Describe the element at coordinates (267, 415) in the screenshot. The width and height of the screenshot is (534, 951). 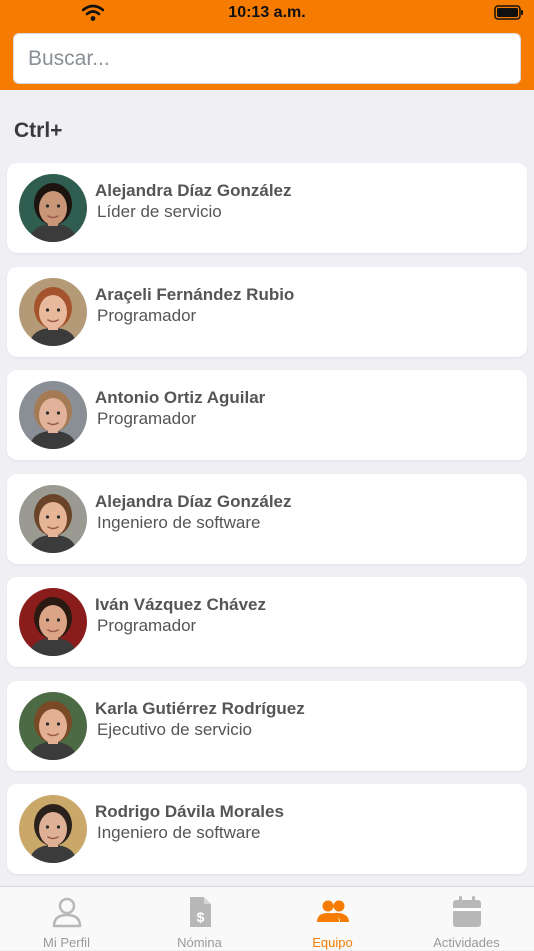
I see `team-member-card: Antonio Ortiz Aguilar Programador` at that location.